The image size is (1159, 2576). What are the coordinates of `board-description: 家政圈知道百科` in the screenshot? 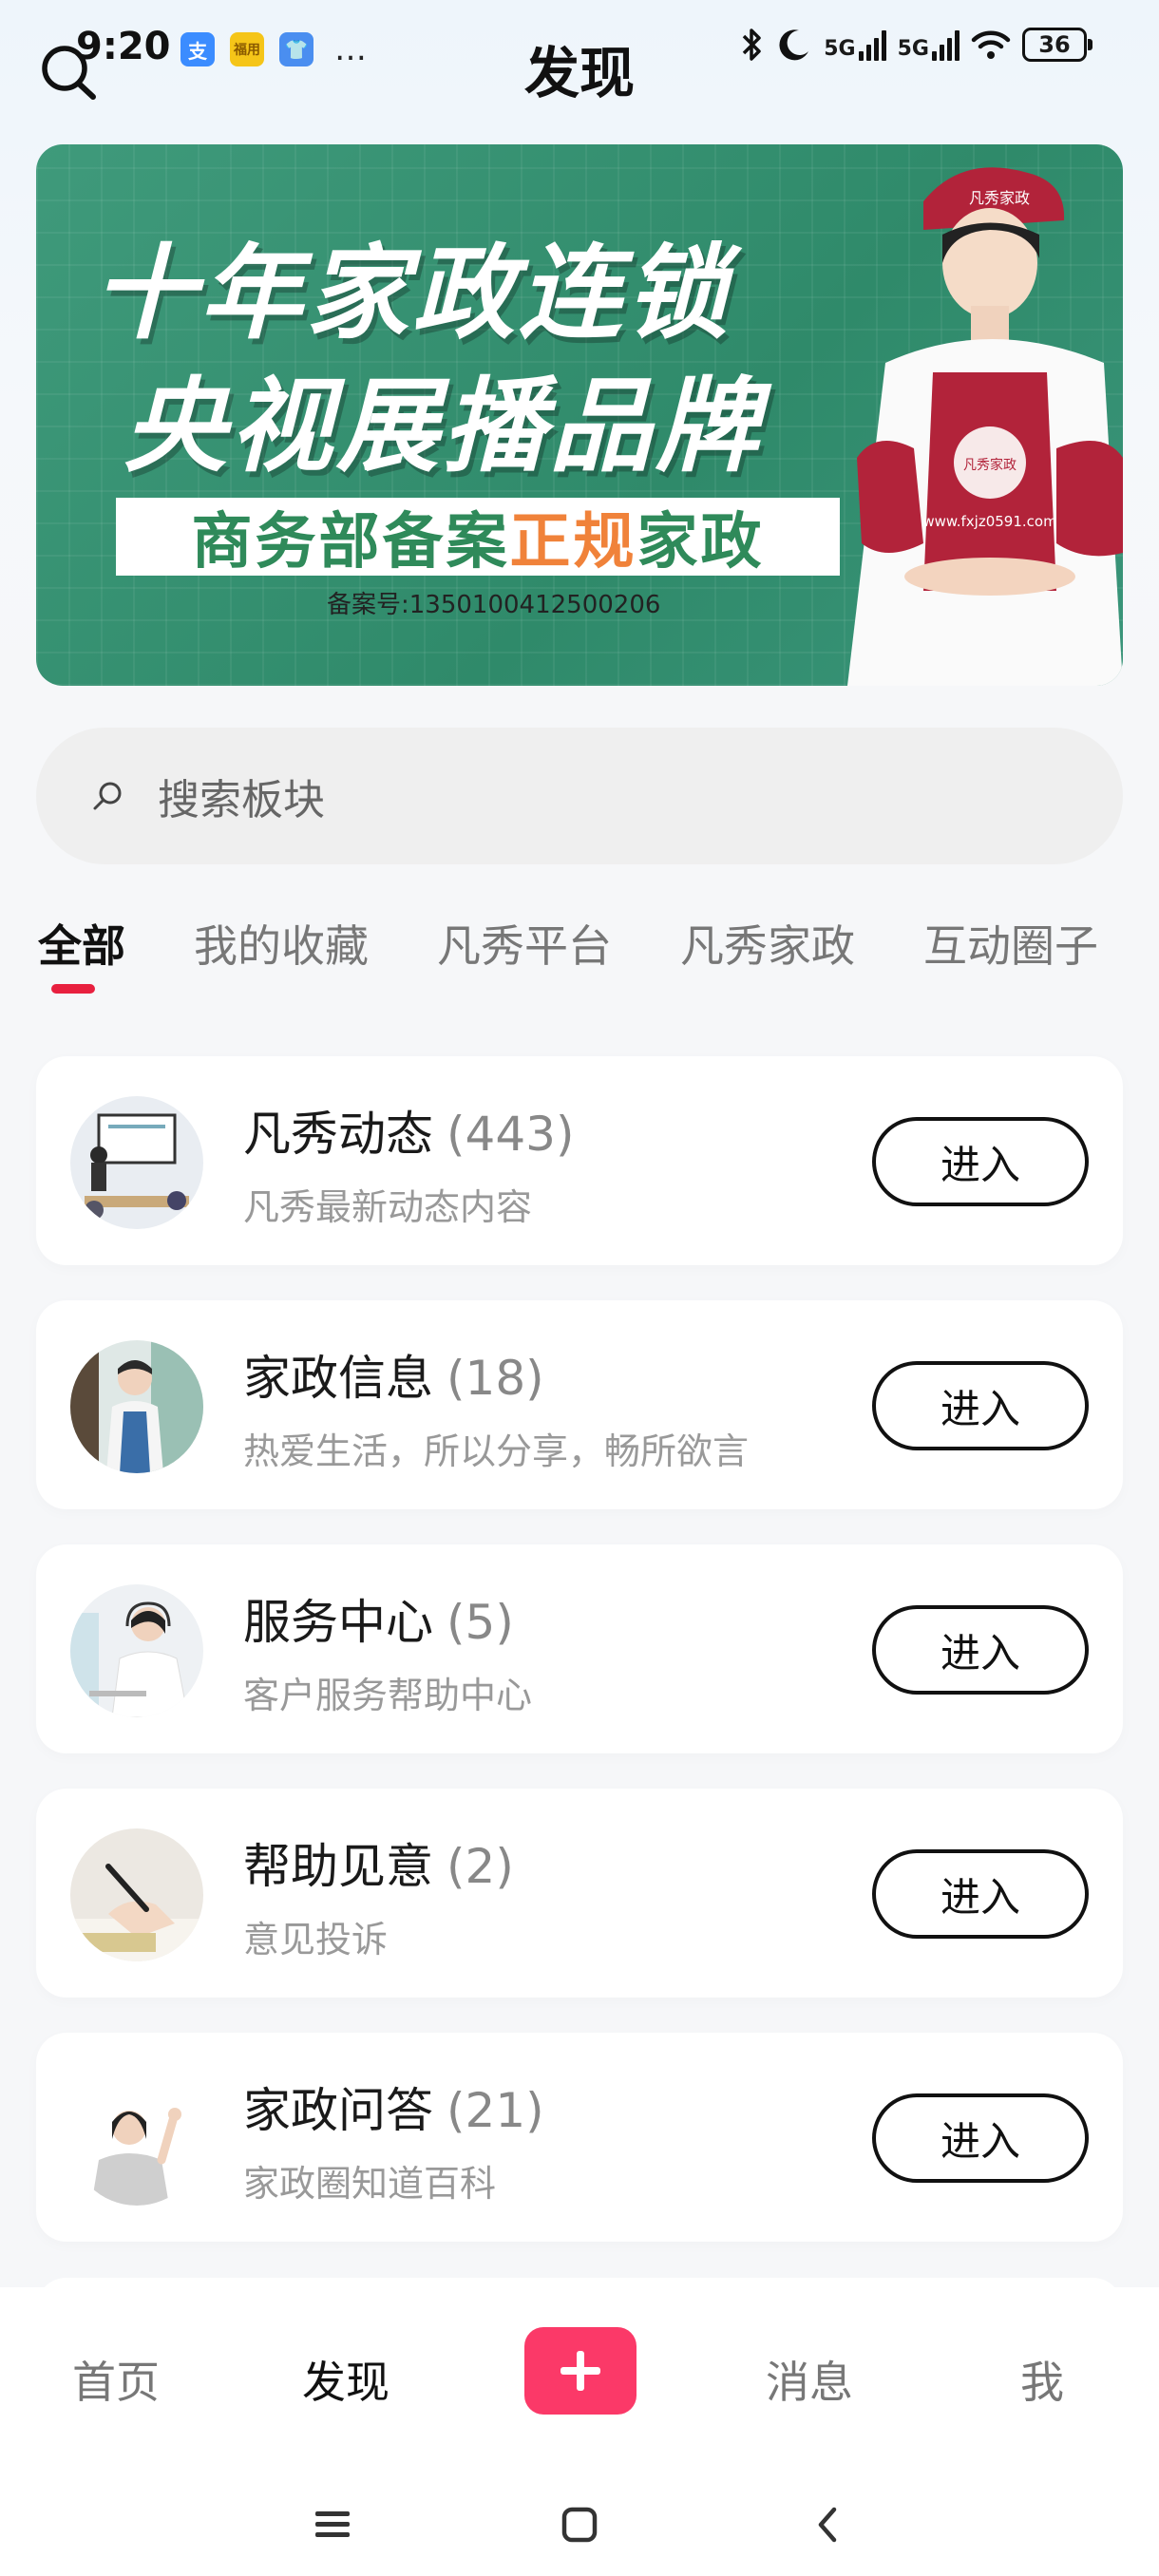 It's located at (370, 2184).